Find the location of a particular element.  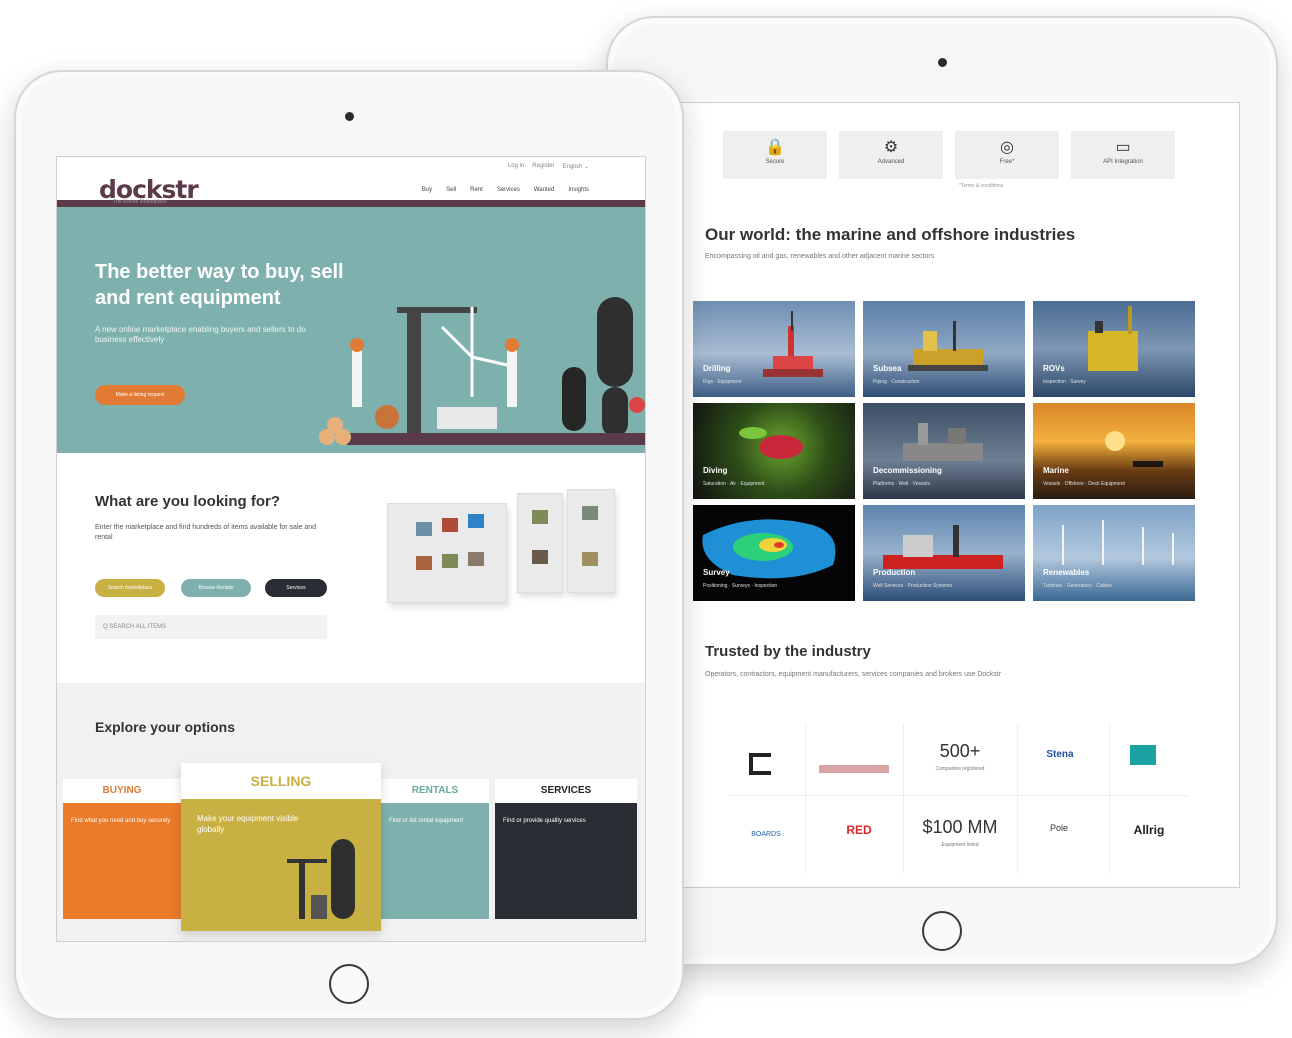

tile-name: Marine is located at coordinates (1056, 470).